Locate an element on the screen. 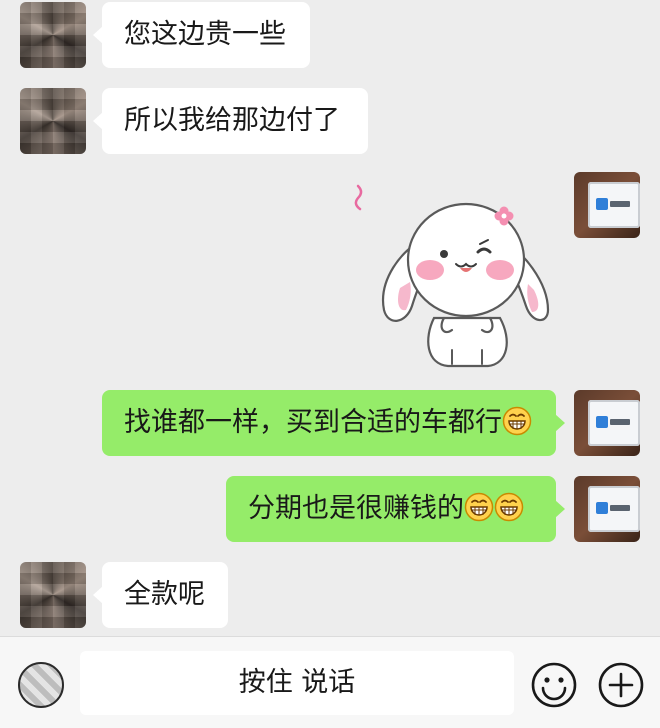 The width and height of the screenshot is (660, 728). message-bubble-self: 分期也是很赚钱的 is located at coordinates (395, 509).